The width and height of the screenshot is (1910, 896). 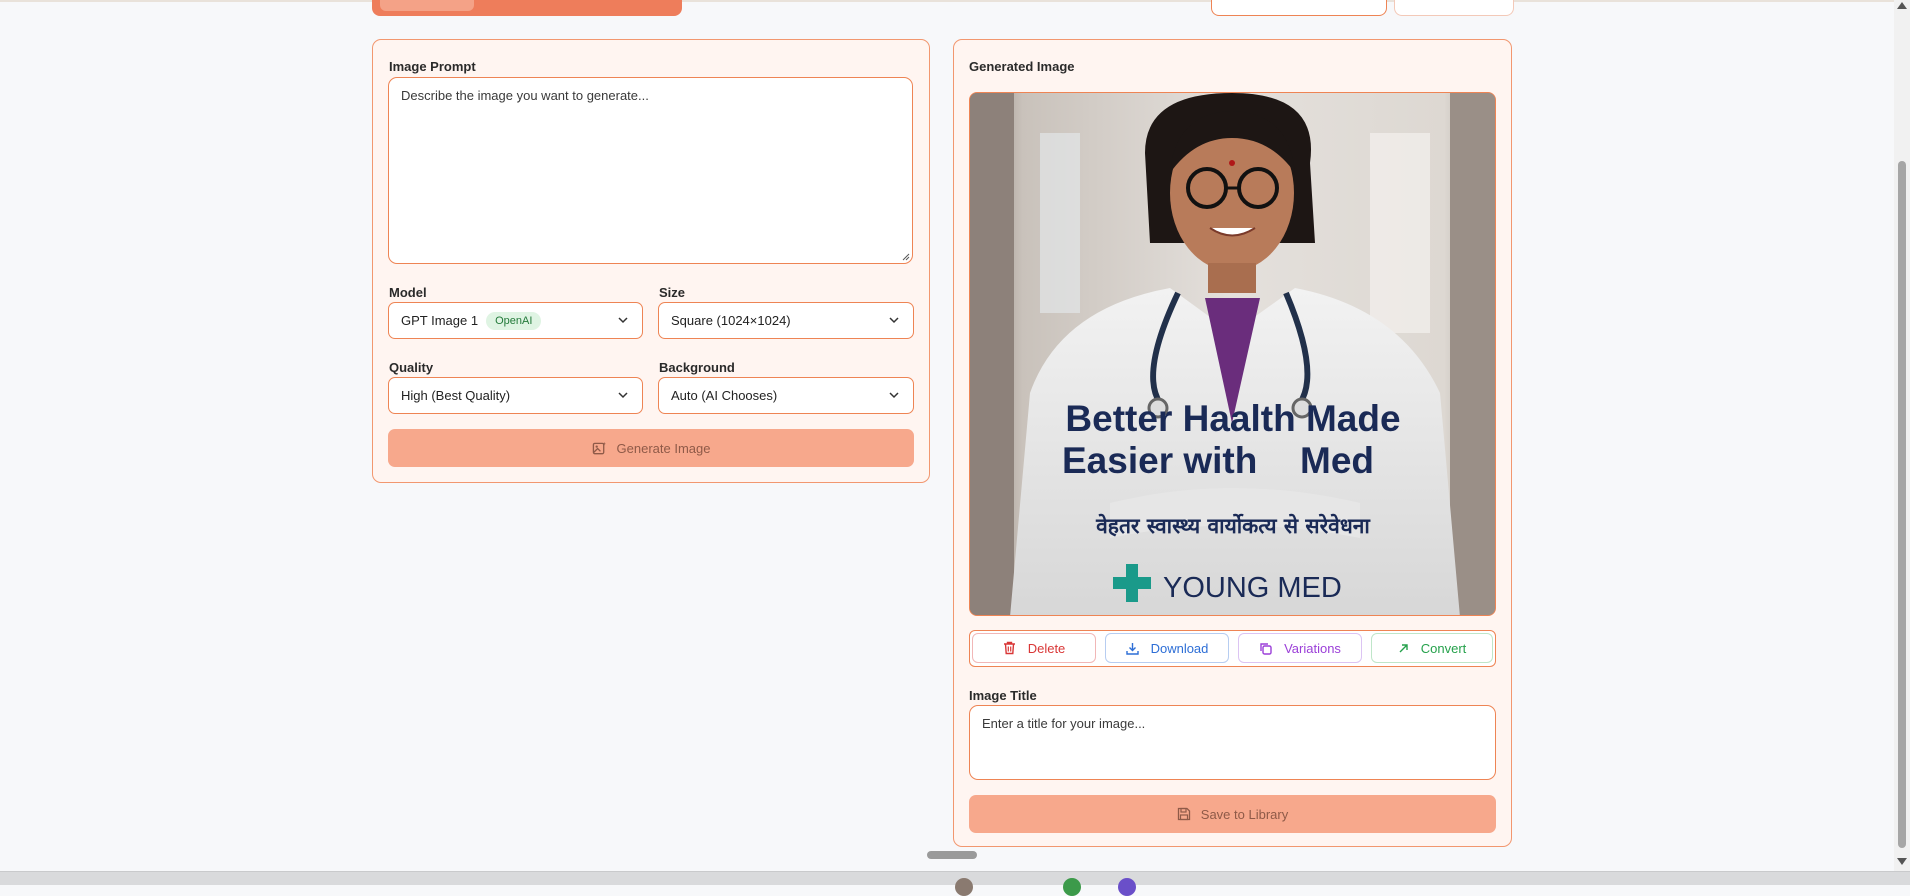 What do you see at coordinates (786, 395) in the screenshot?
I see `background-select: Auto (AI Chooses)` at bounding box center [786, 395].